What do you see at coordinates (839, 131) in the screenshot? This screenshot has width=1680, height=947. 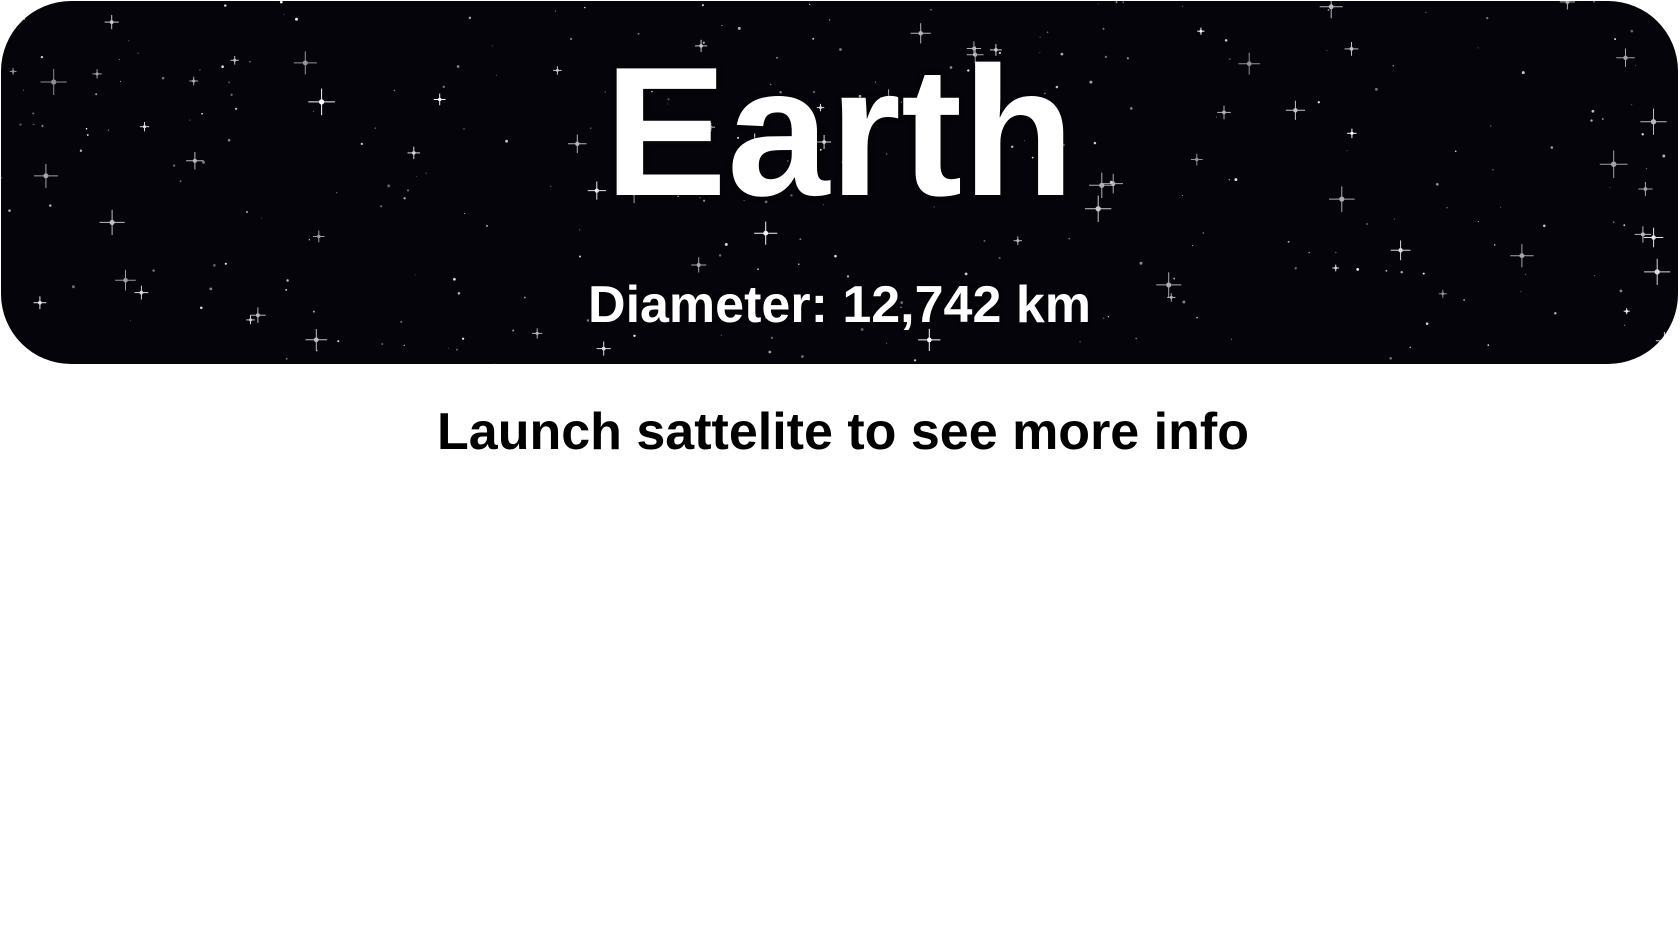 I see `planet-title: Earth` at bounding box center [839, 131].